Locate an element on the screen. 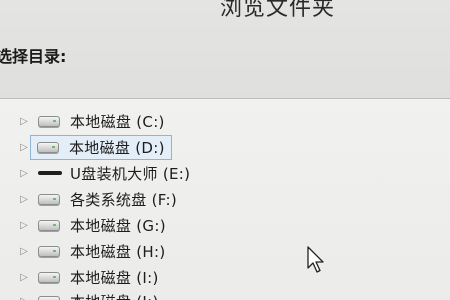  tree-item-i: ▷ 本地磁盘 (I:) is located at coordinates (79, 277).